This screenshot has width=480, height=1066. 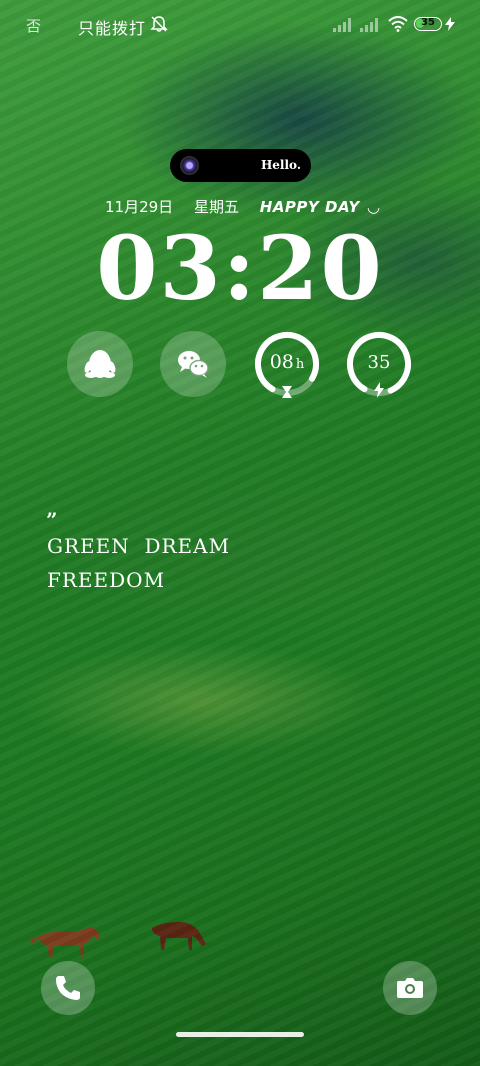 I want to click on quote-mark: ”, so click(x=52, y=520).